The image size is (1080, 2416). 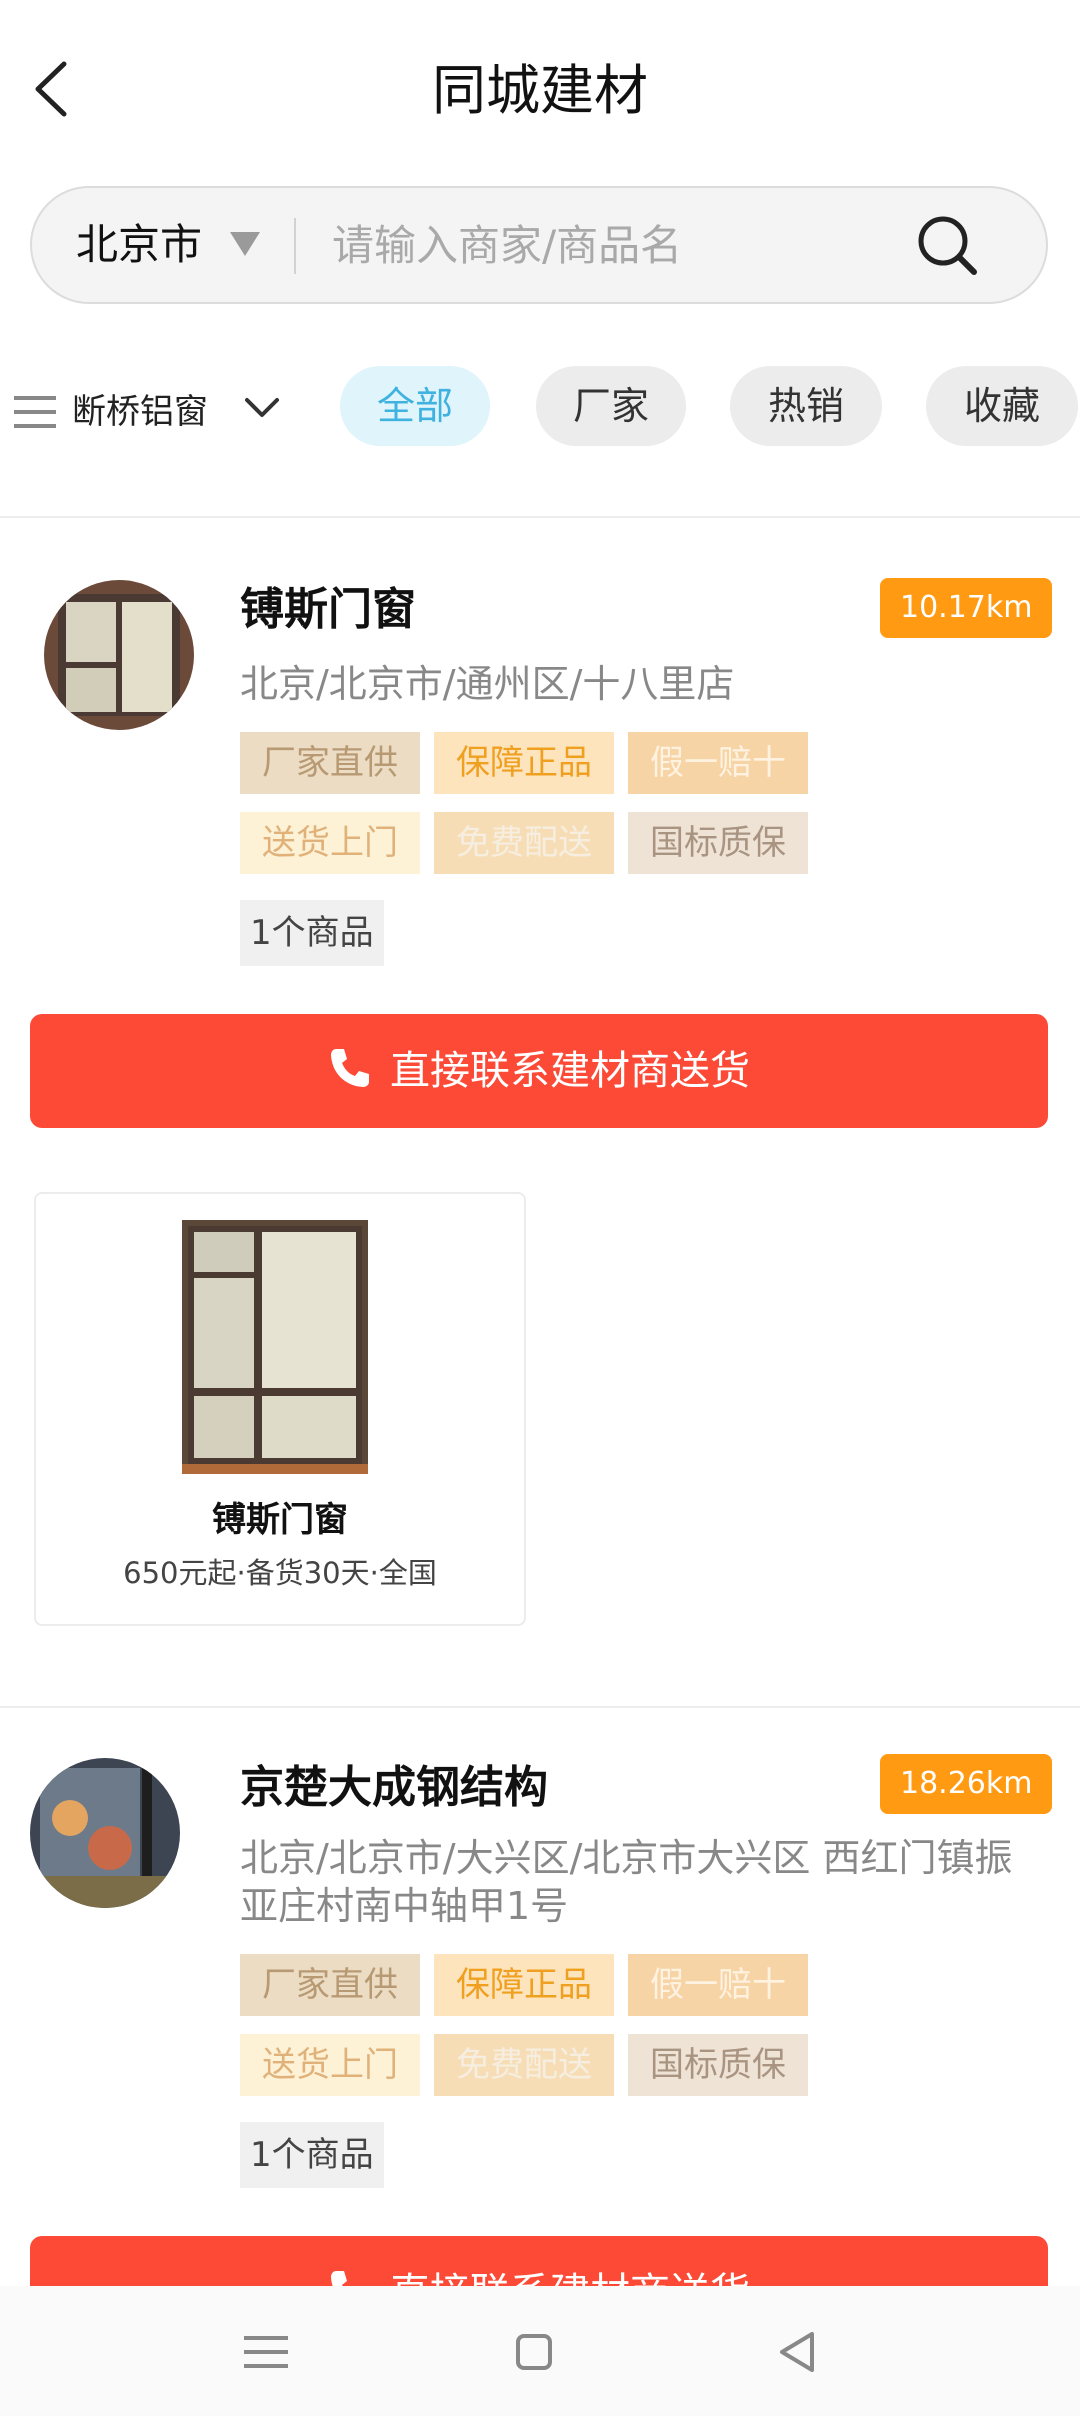 I want to click on distance-badge: 18.26km, so click(x=966, y=1784).